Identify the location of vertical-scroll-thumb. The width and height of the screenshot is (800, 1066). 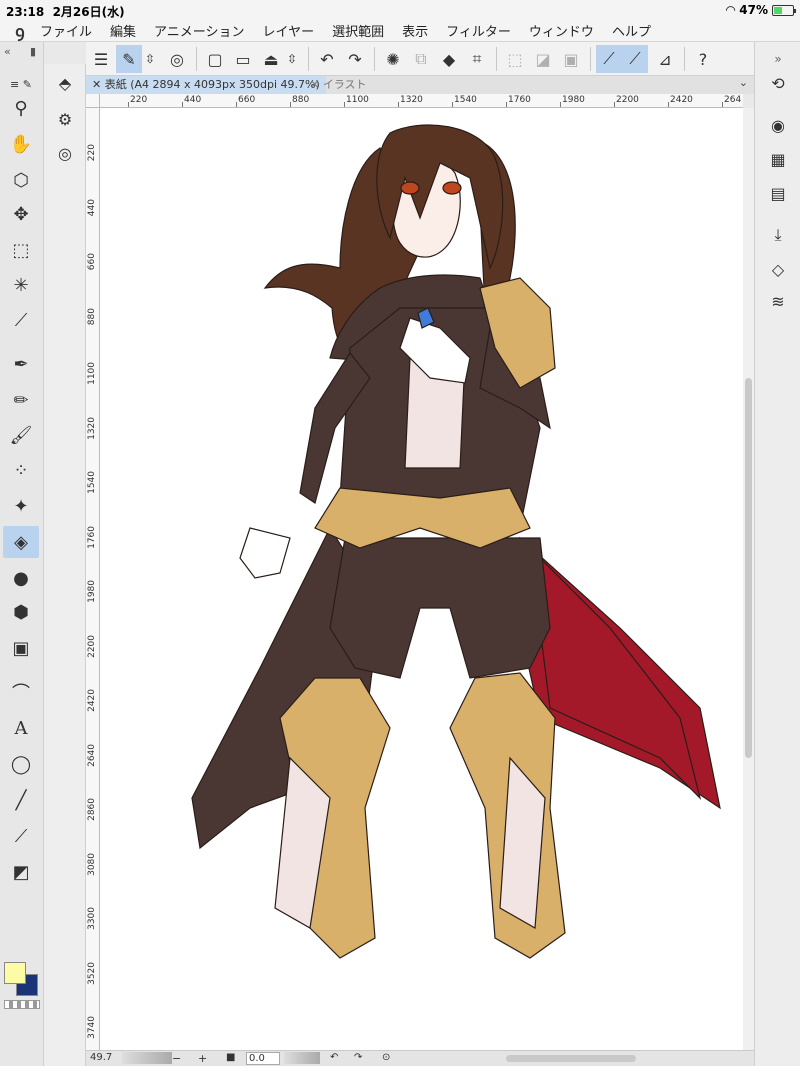
(748, 568).